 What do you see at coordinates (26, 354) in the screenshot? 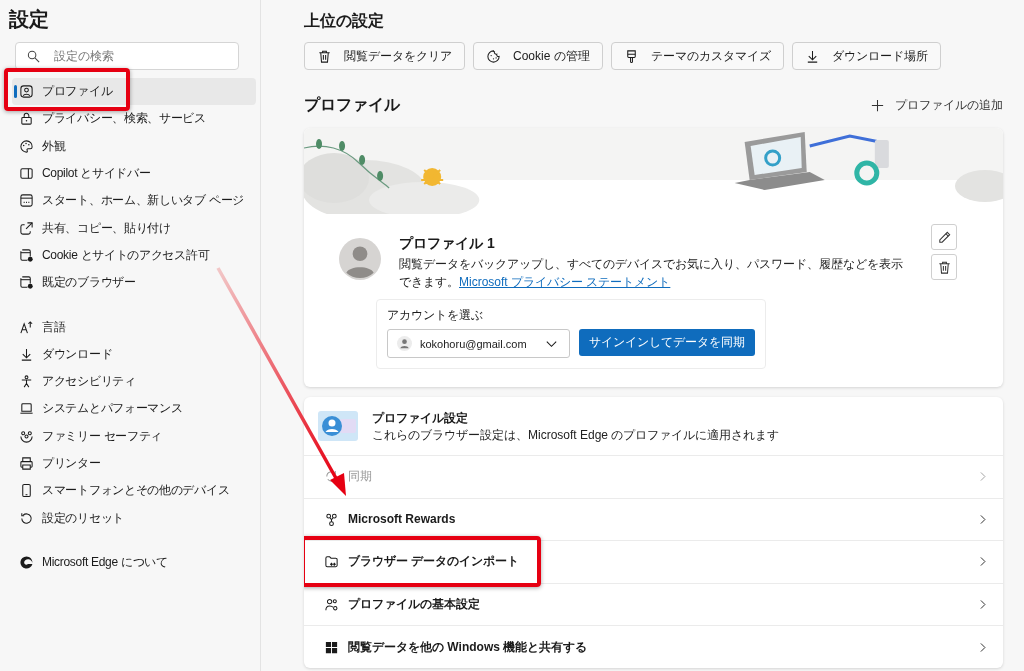
I see `download-icon` at bounding box center [26, 354].